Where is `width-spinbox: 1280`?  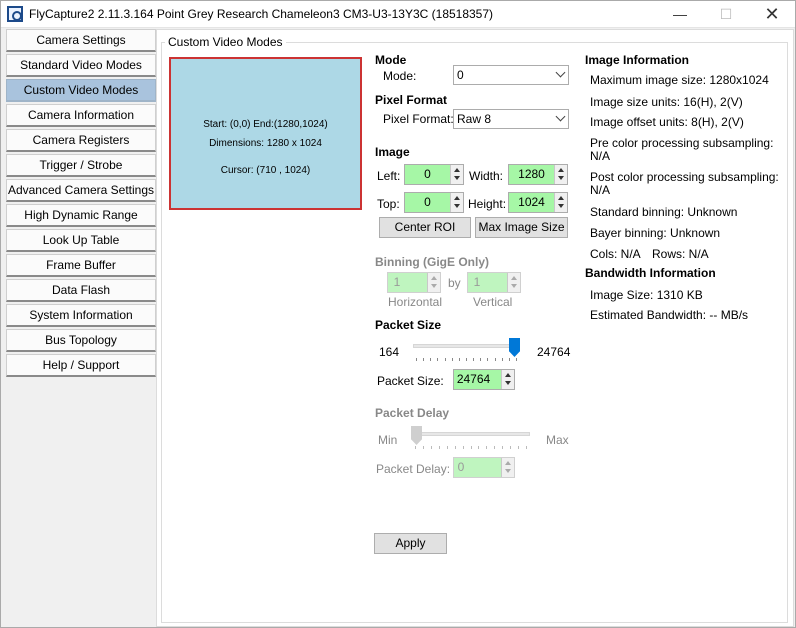
width-spinbox: 1280 is located at coordinates (538, 174).